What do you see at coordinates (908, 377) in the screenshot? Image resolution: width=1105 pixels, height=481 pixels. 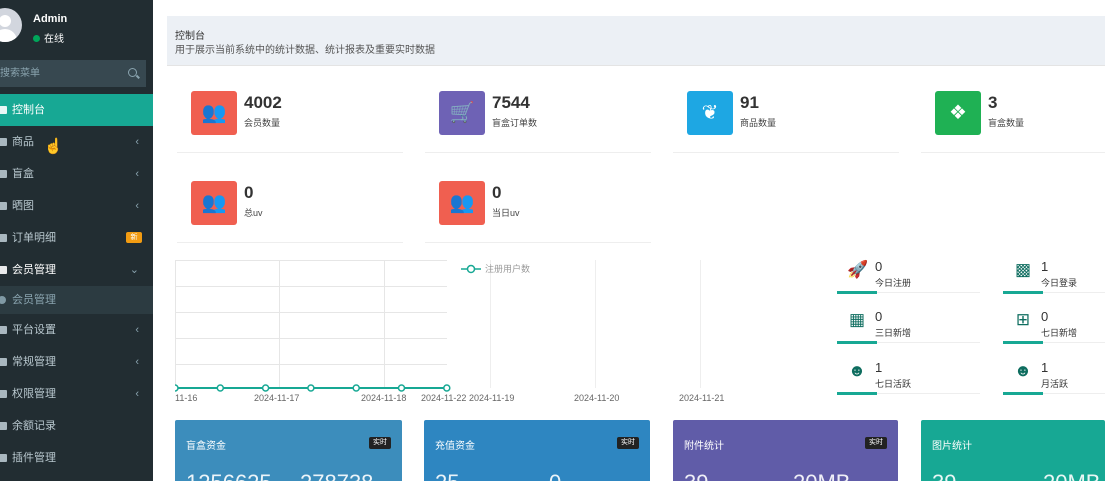 I see `kpi-seven-day-active: ☻ 1 七日活跃` at bounding box center [908, 377].